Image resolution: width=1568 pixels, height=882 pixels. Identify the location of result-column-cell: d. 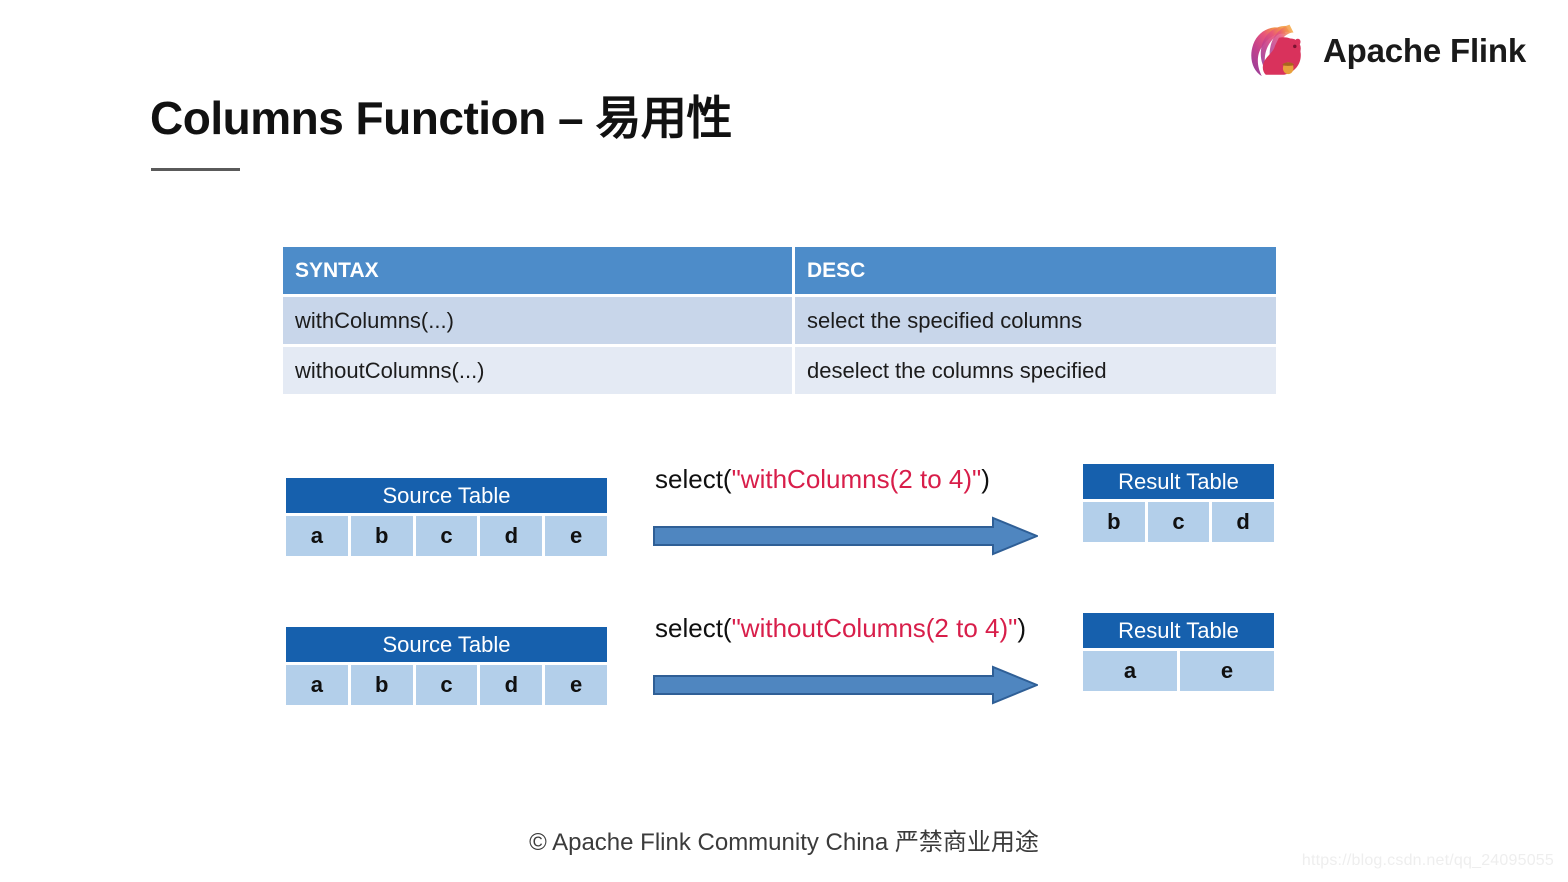
(1243, 522).